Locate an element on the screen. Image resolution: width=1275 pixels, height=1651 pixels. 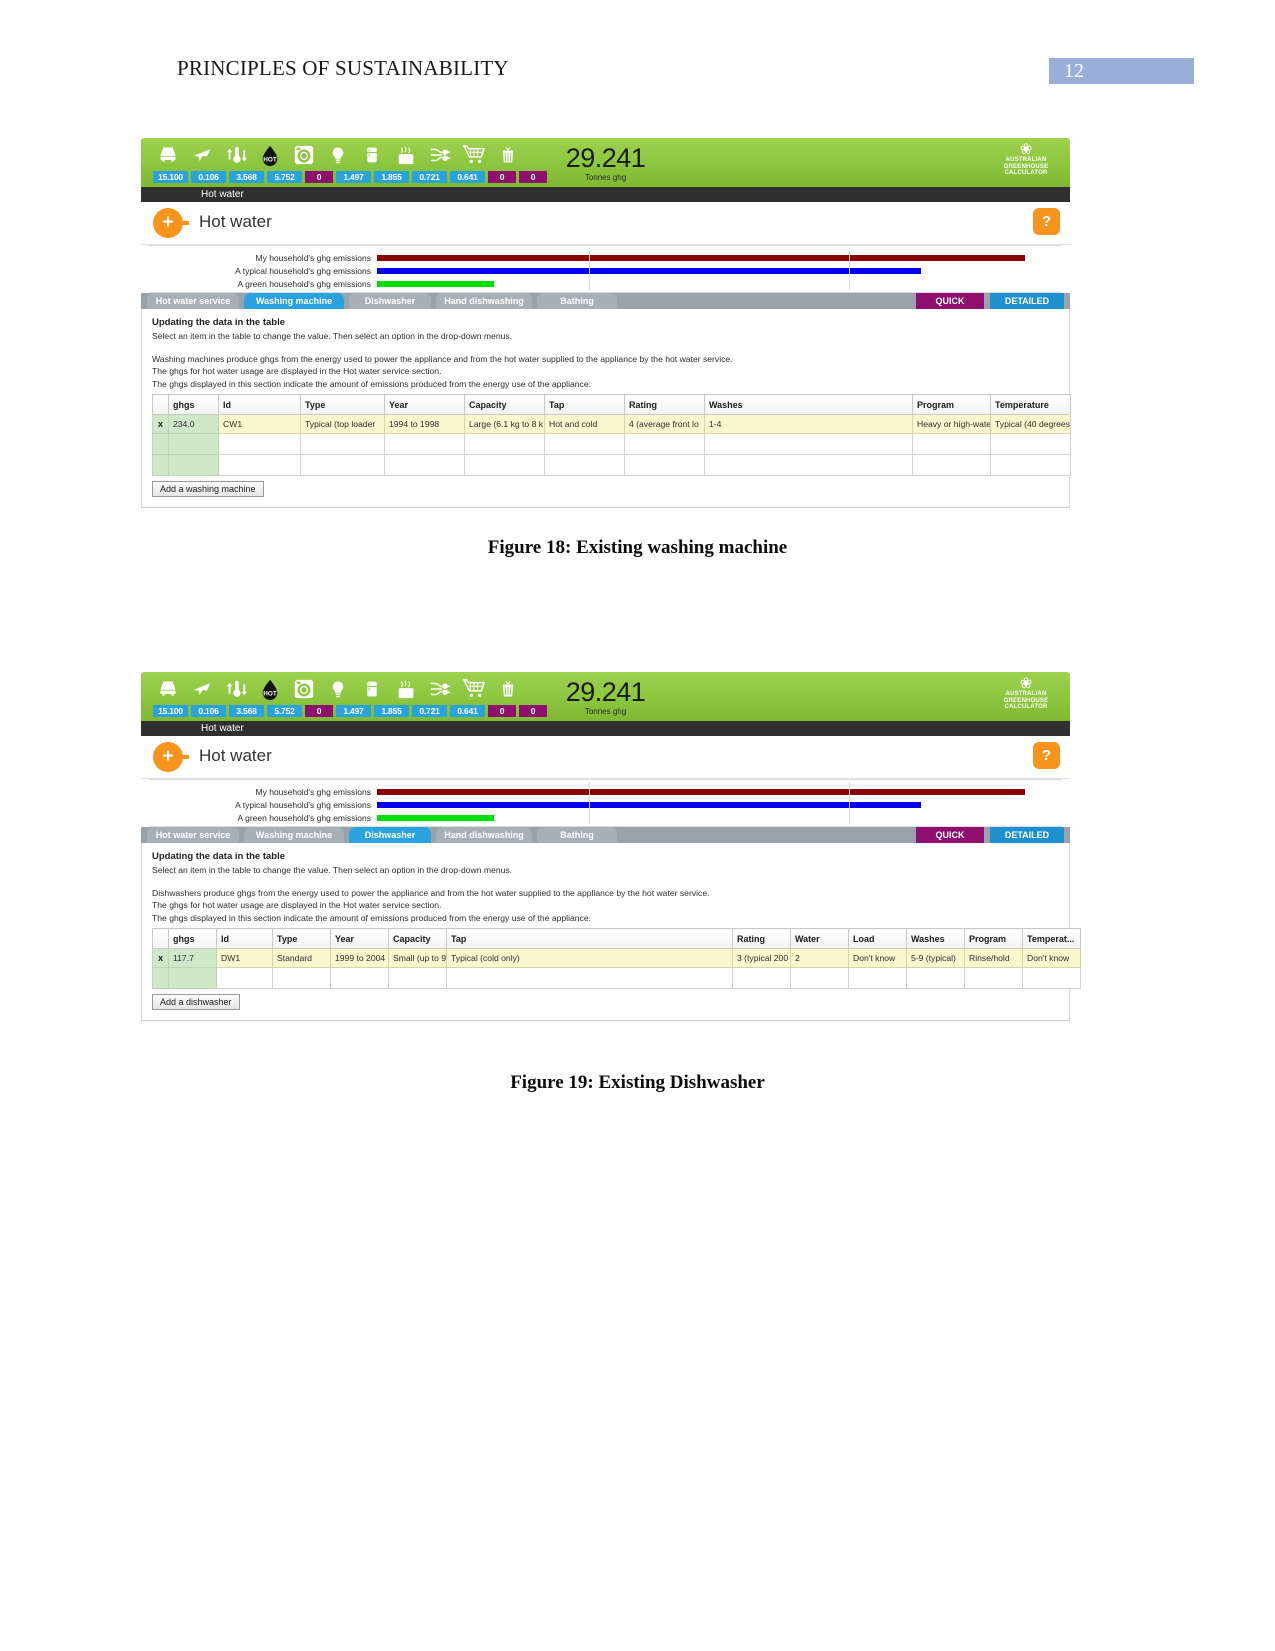
help-button-2: ? is located at coordinates (1046, 755).